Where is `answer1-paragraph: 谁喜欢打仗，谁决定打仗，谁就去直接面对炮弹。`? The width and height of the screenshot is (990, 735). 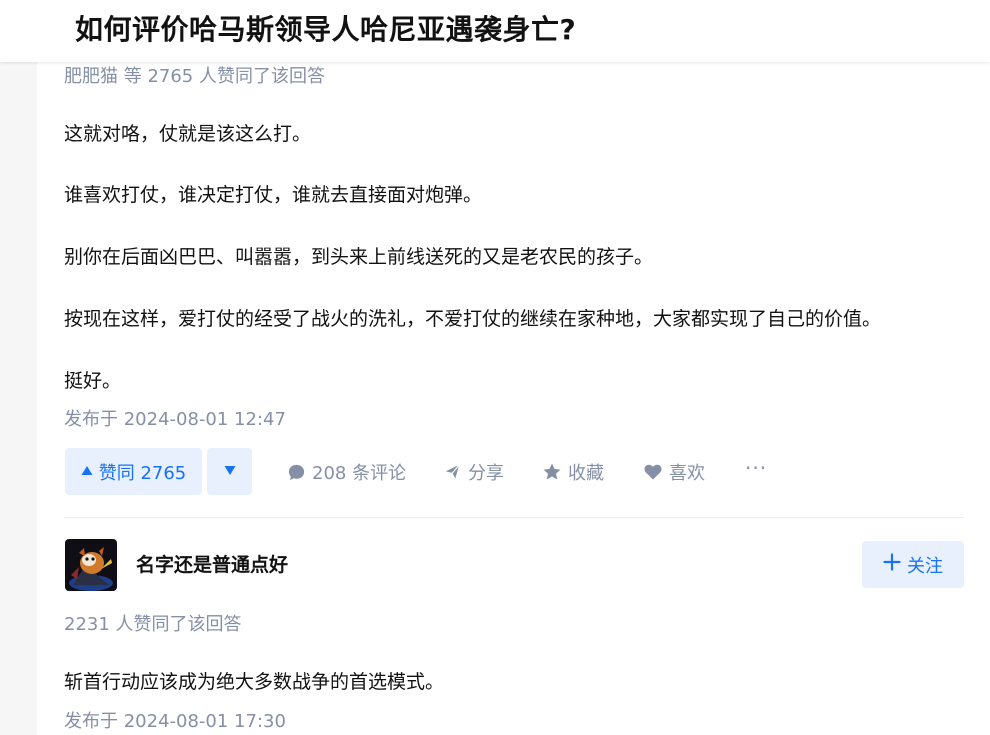 answer1-paragraph: 谁喜欢打仗，谁决定打仗，谁就去直接面对炮弹。 is located at coordinates (273, 195).